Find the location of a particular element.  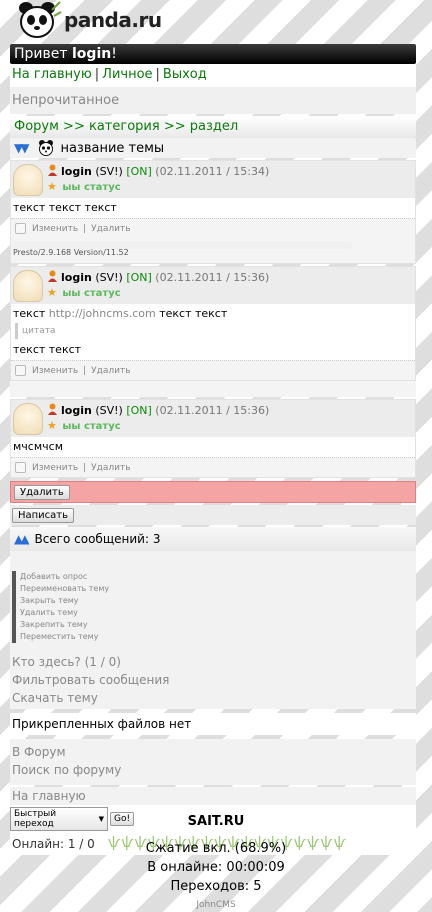

tool-rename-topic: Переименовать тему is located at coordinates (217, 589).